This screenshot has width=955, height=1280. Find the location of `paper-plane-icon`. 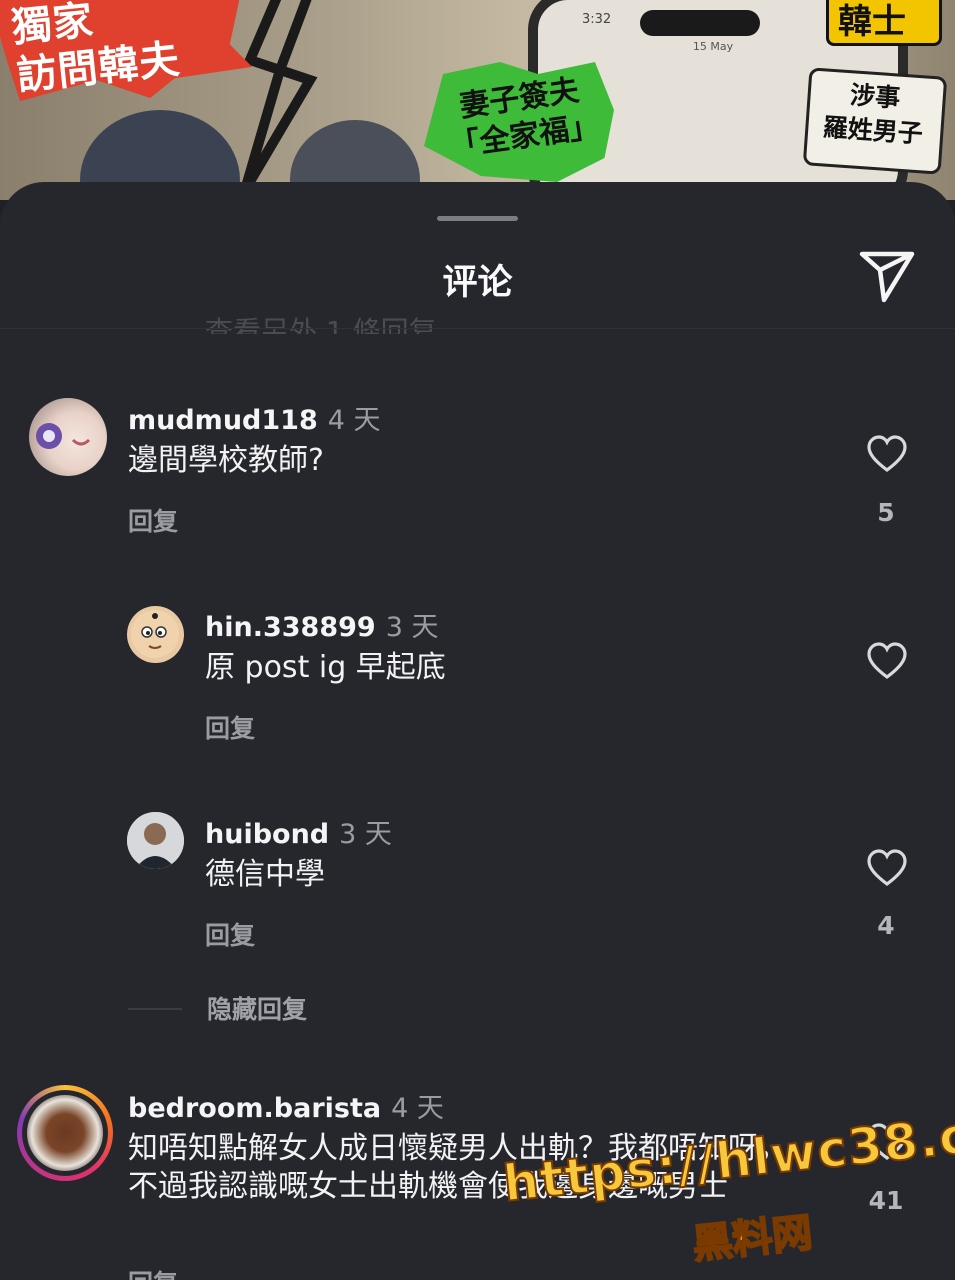

paper-plane-icon is located at coordinates (887, 277).